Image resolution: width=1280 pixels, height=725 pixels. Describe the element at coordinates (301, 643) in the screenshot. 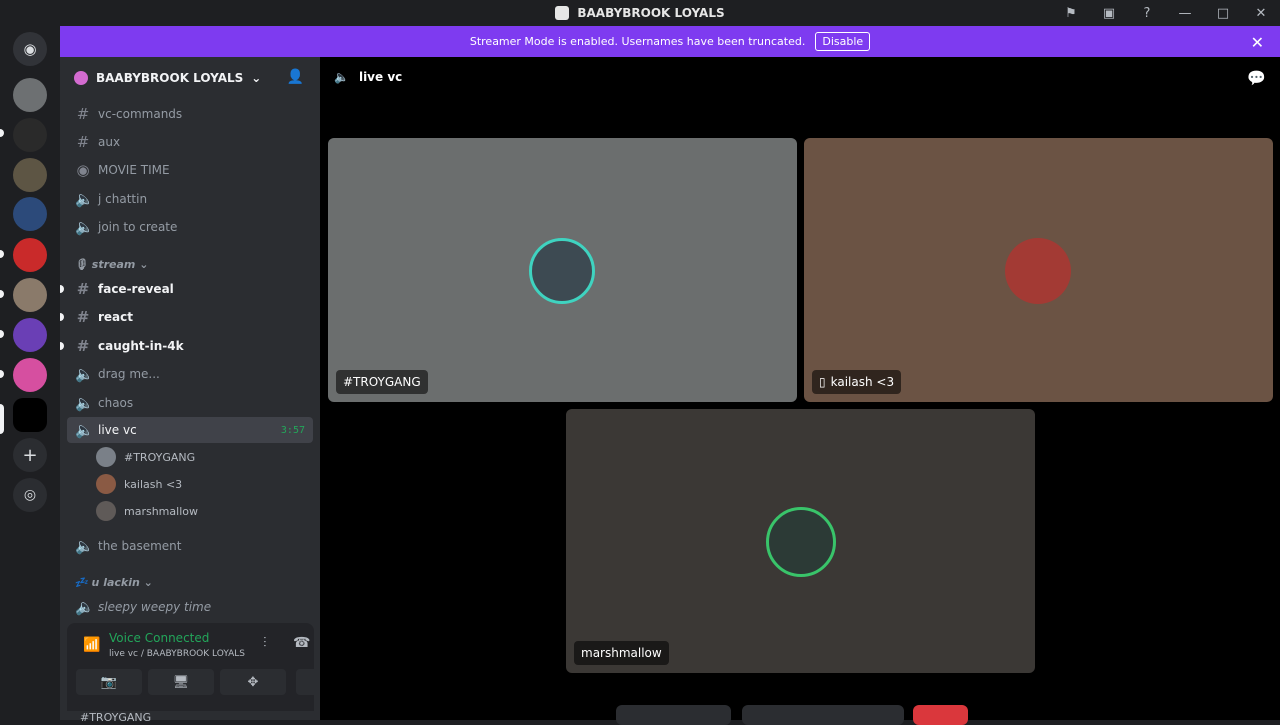

I see `disconnect-icon: ☎` at that location.